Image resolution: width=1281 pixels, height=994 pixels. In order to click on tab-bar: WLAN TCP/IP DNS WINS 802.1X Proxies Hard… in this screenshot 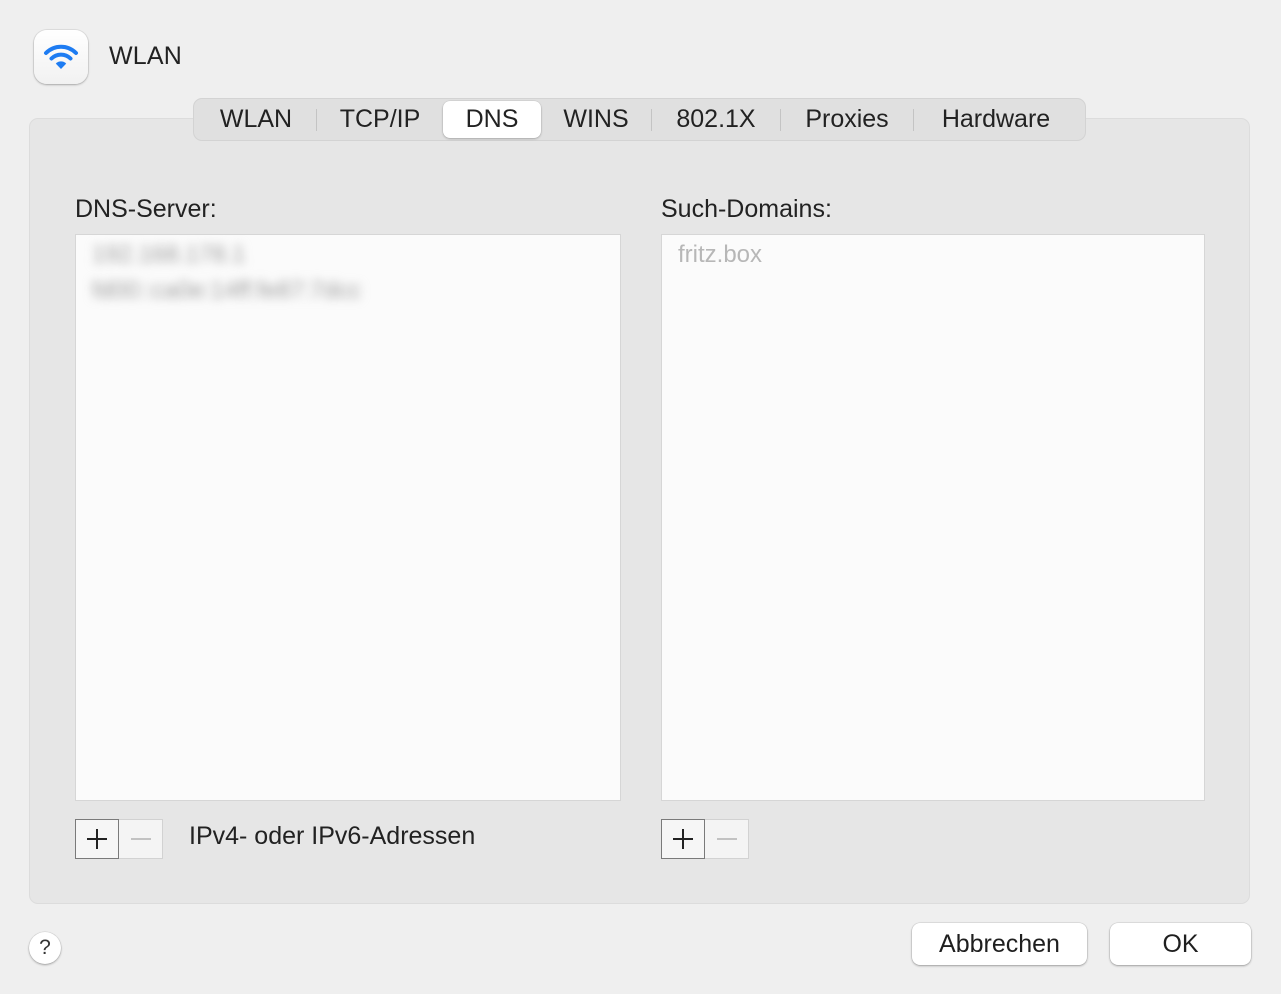, I will do `click(639, 119)`.